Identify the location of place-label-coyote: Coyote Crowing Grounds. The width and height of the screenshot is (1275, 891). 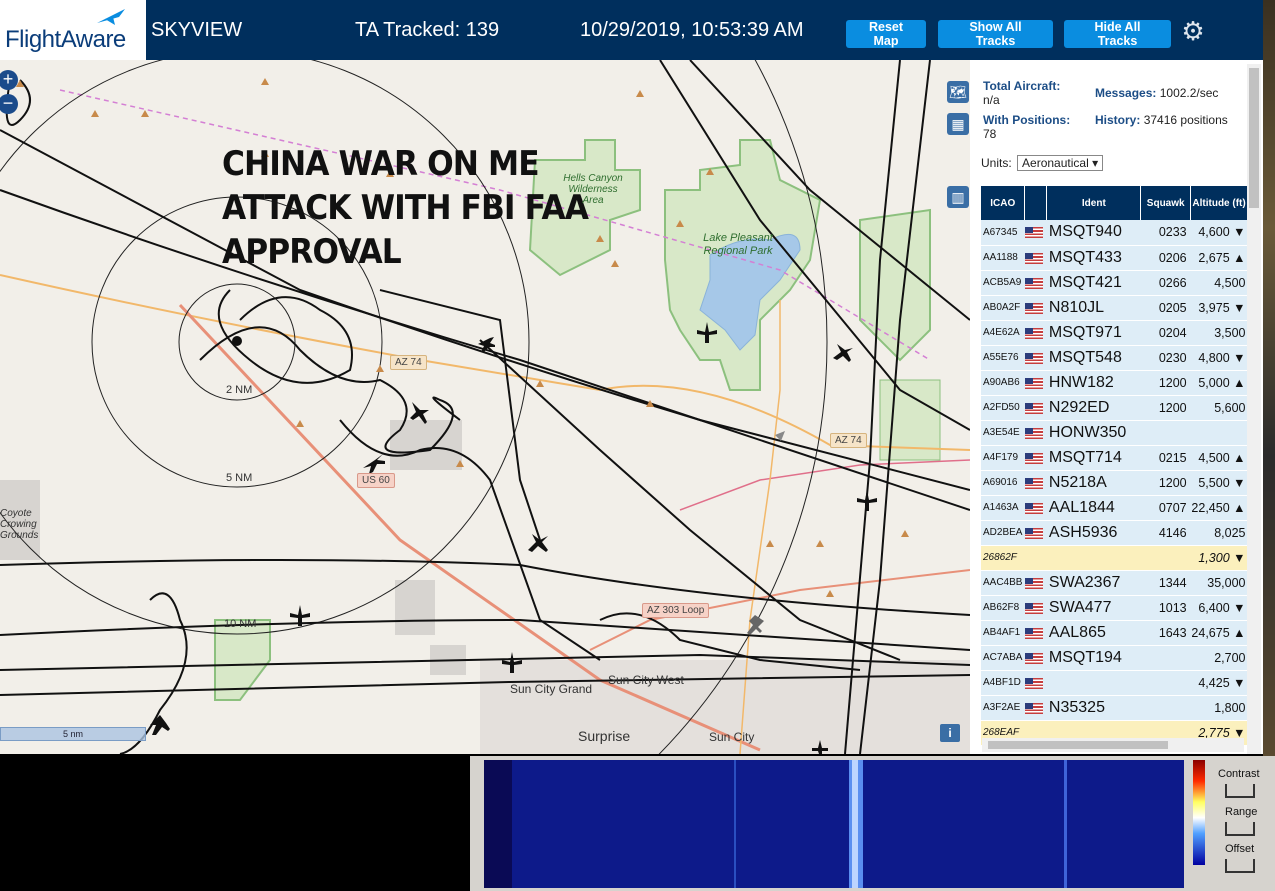
(19, 524).